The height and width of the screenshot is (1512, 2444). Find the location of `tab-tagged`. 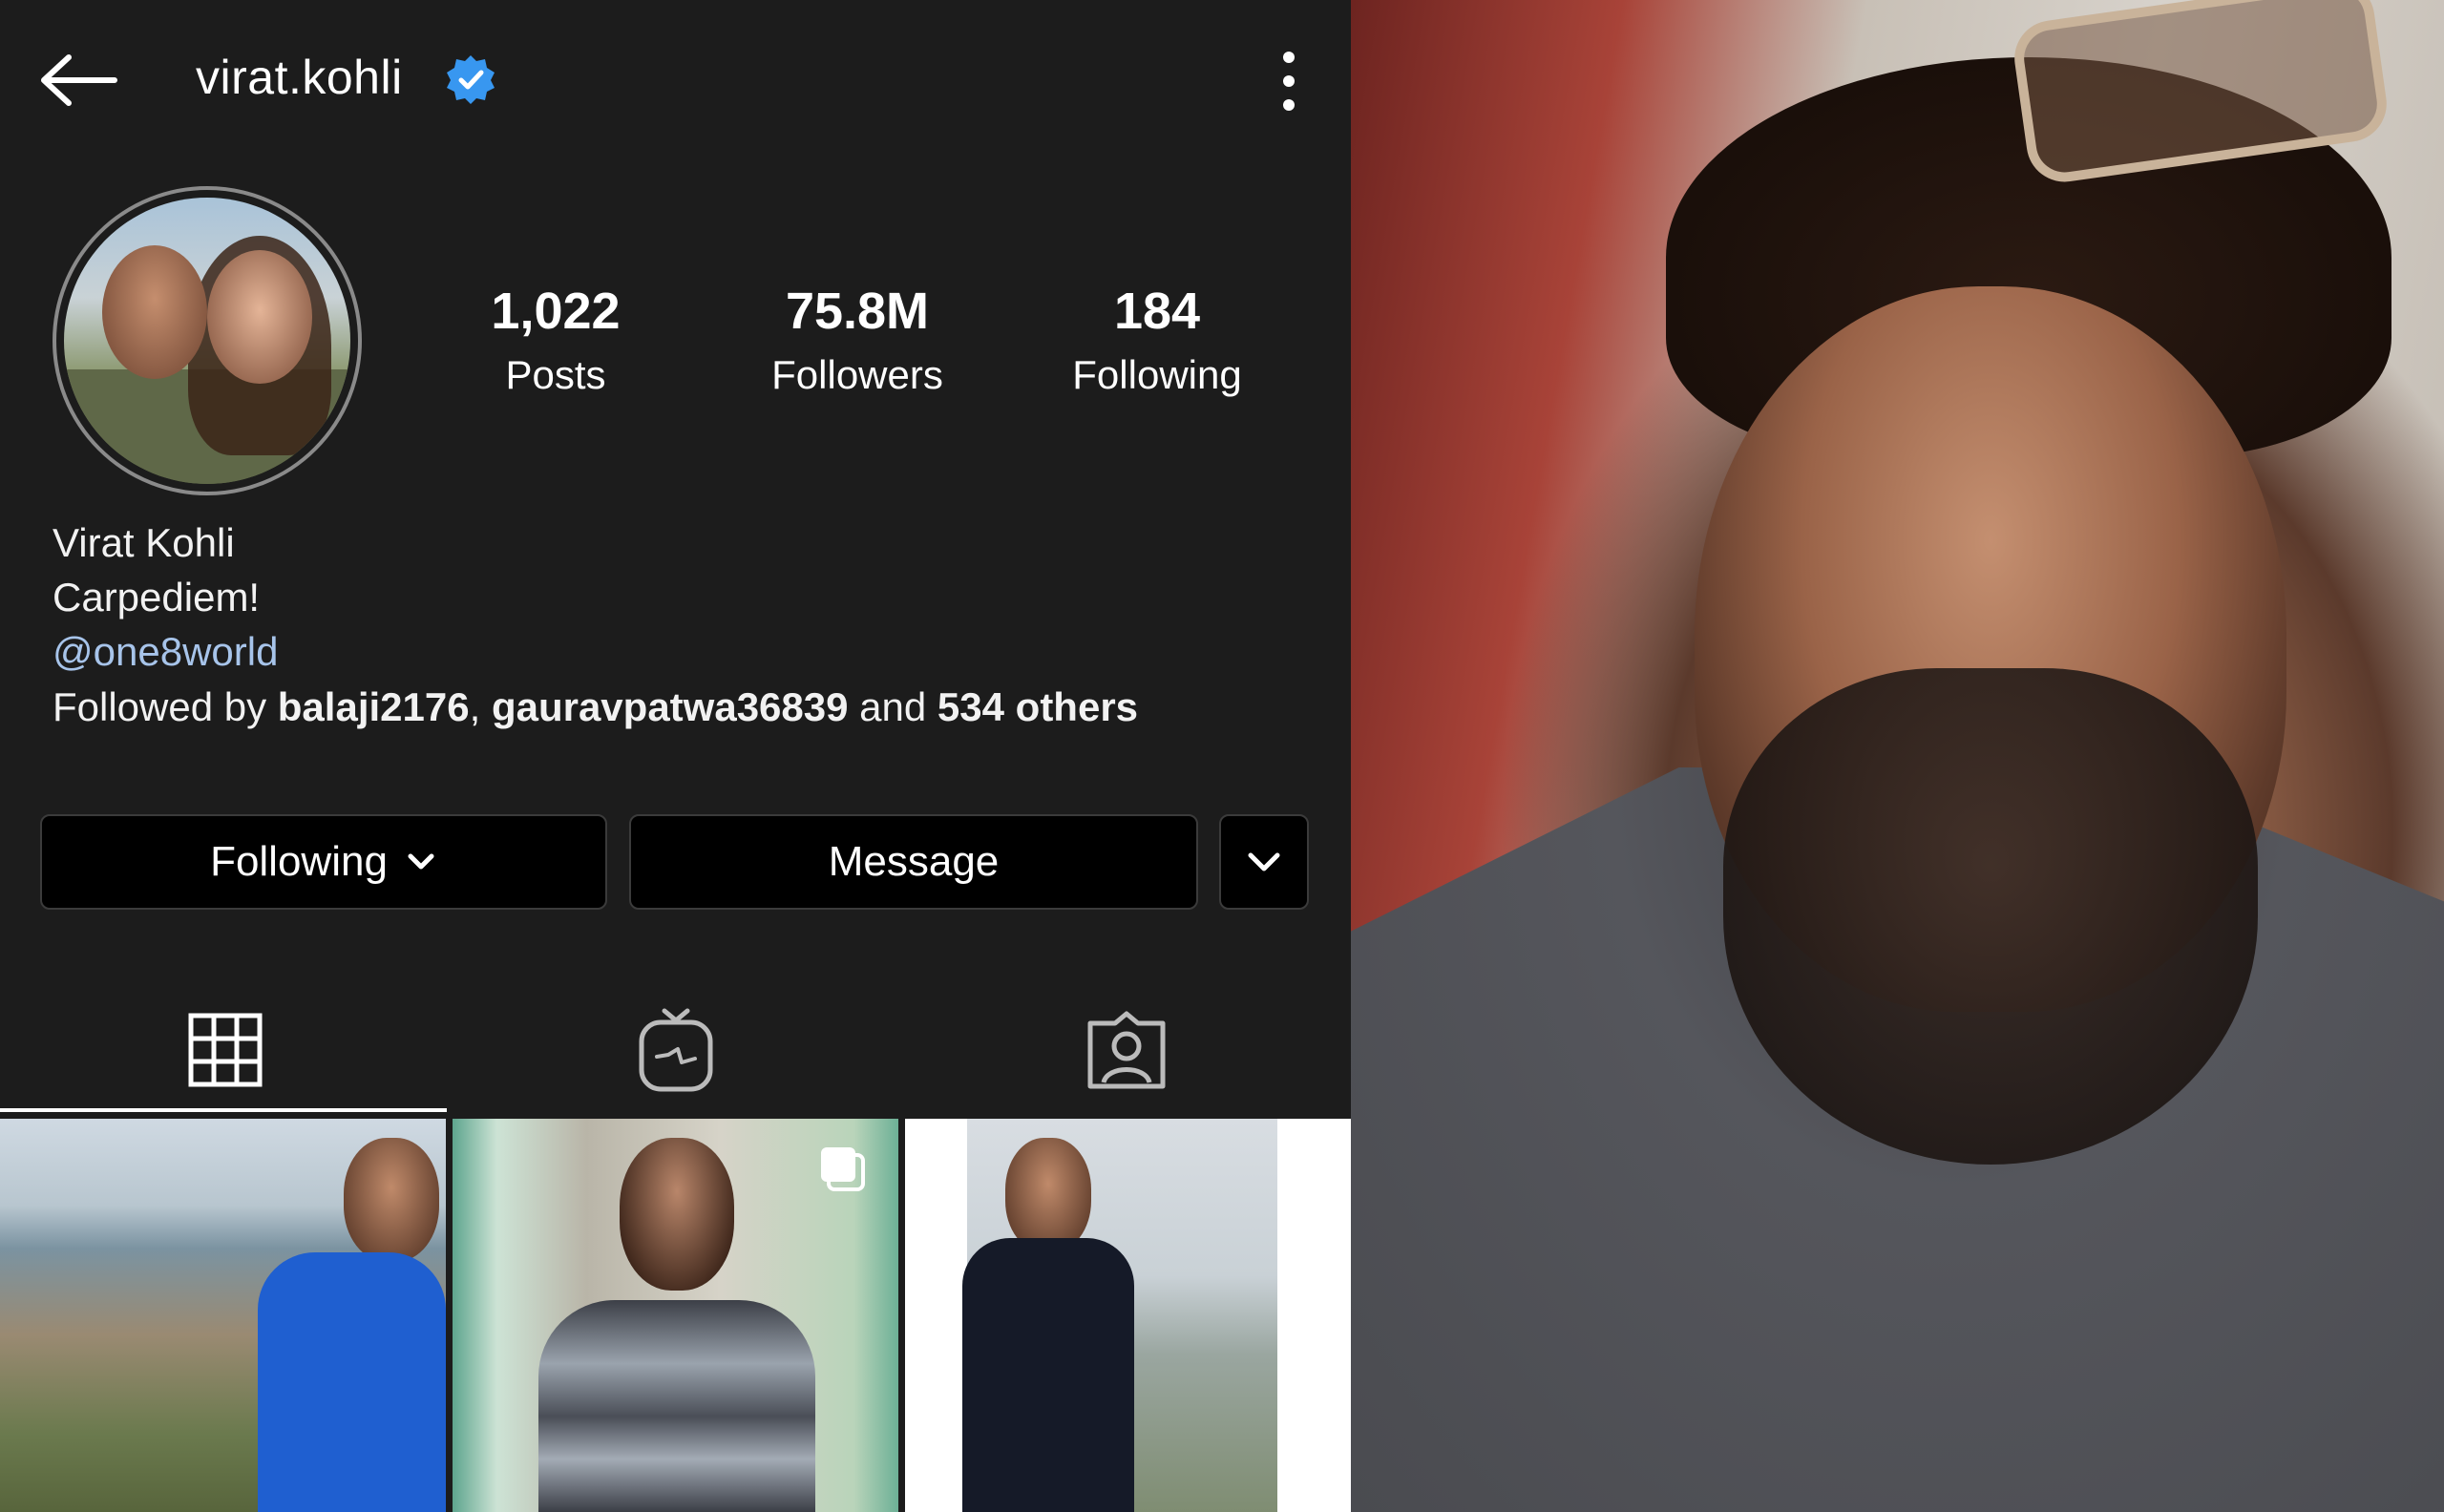

tab-tagged is located at coordinates (1126, 1050).